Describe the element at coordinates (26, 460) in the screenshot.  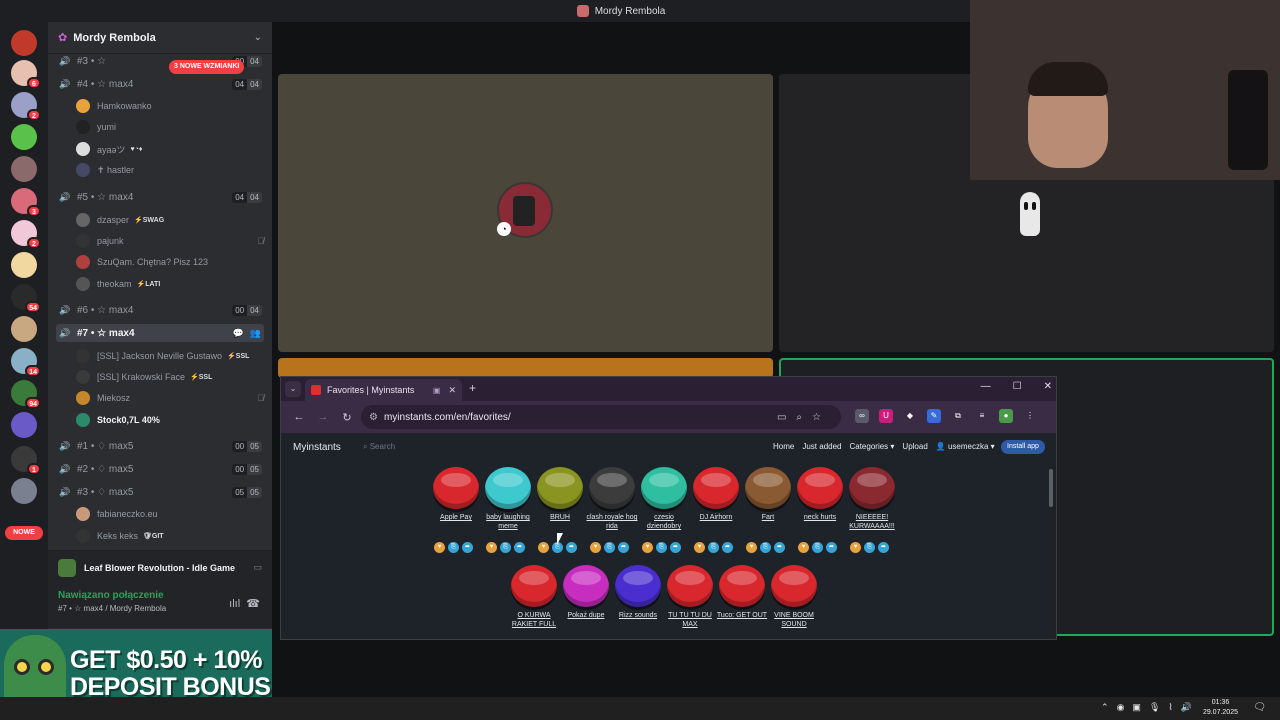
I see `server-icon: 1` at that location.